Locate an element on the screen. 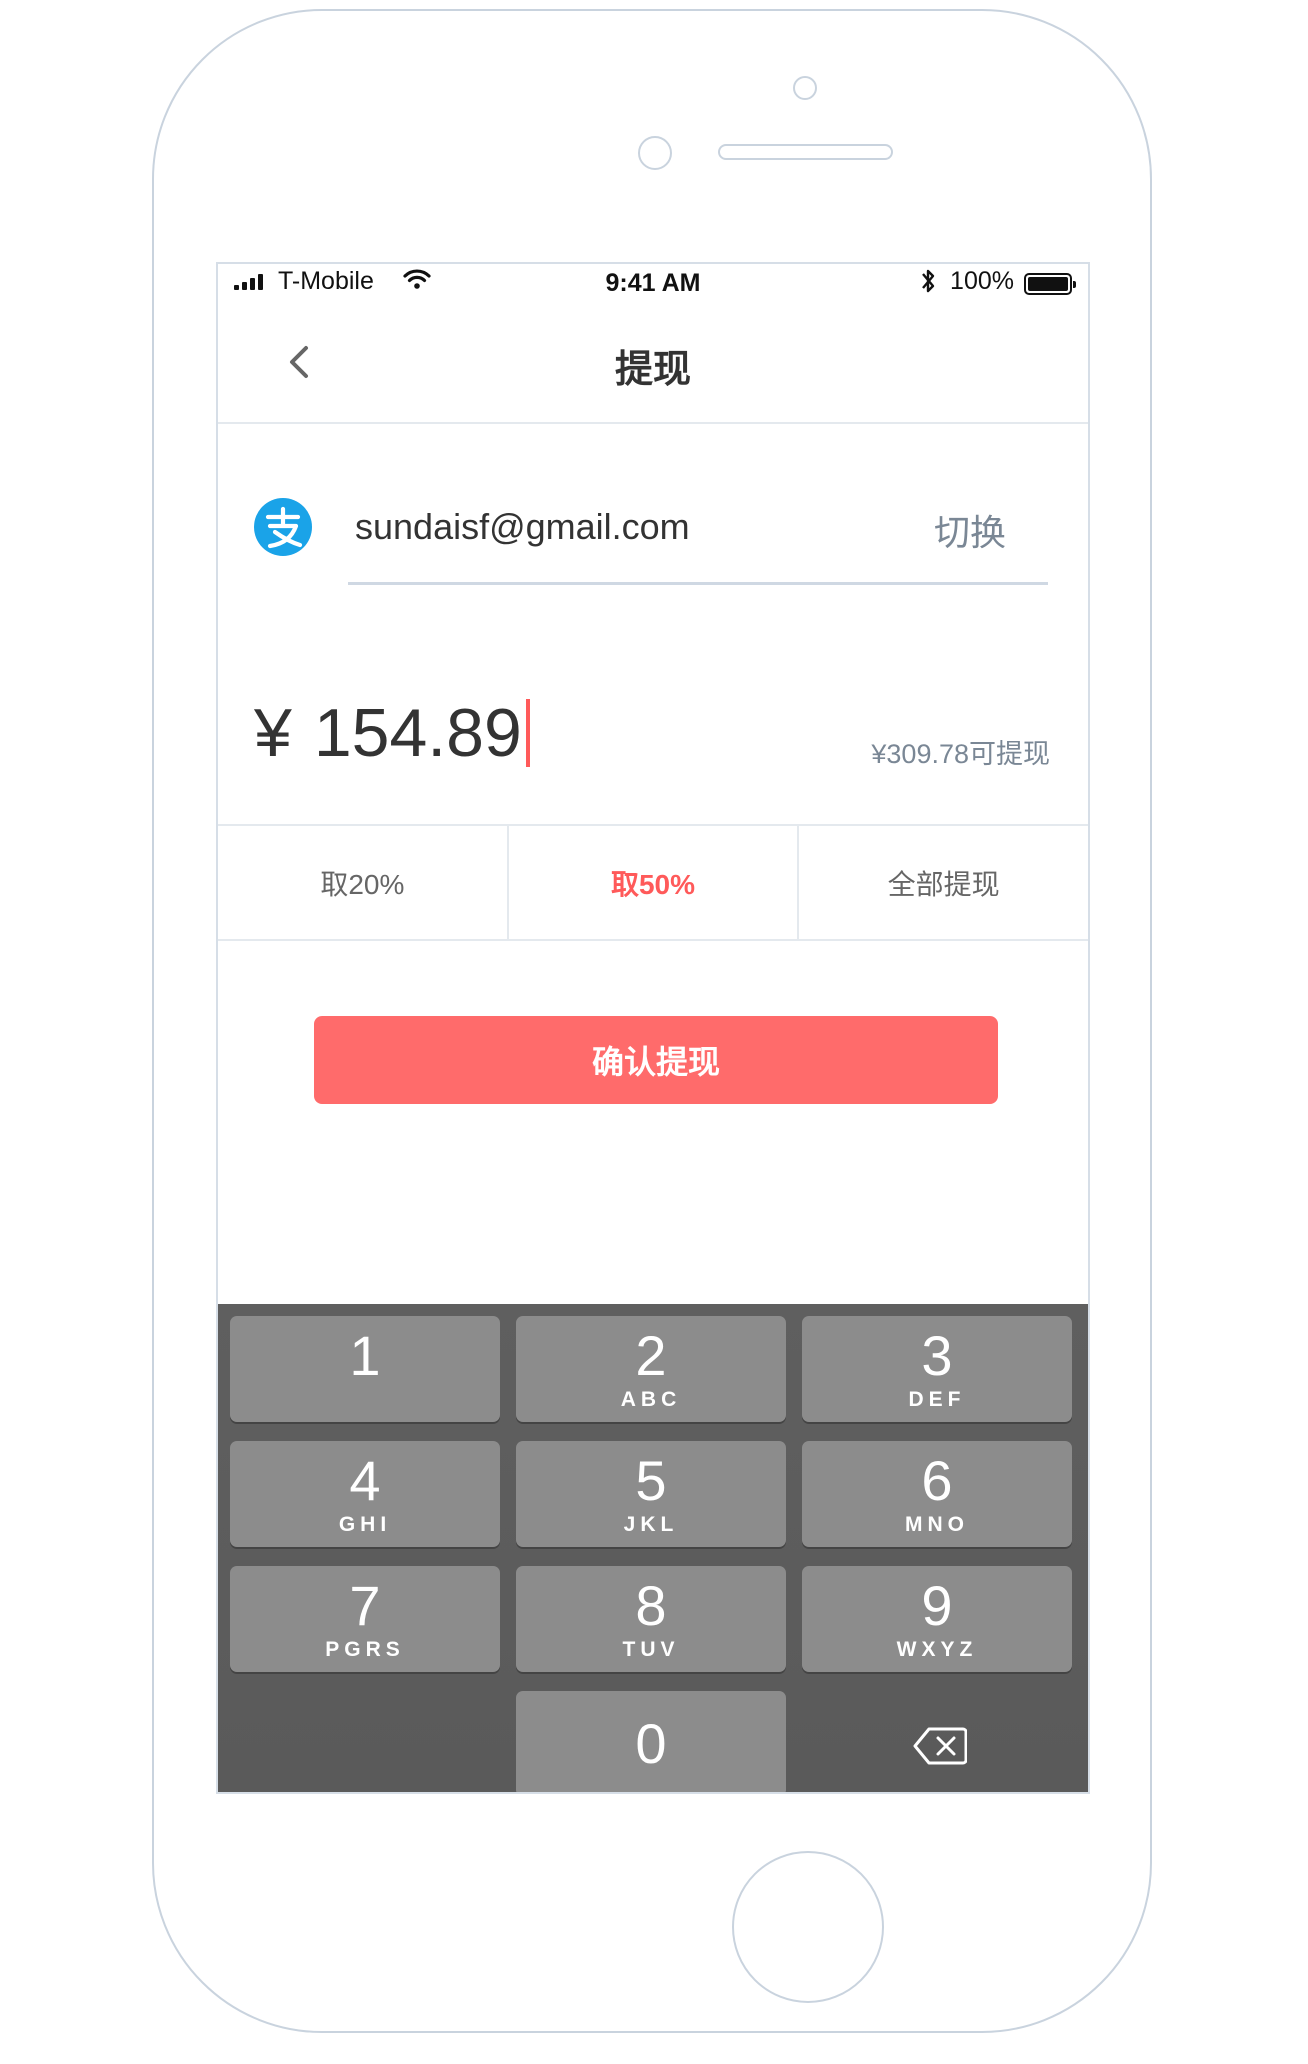 Image resolution: width=1308 pixels, height=2064 pixels. battery-icon is located at coordinates (1050, 284).